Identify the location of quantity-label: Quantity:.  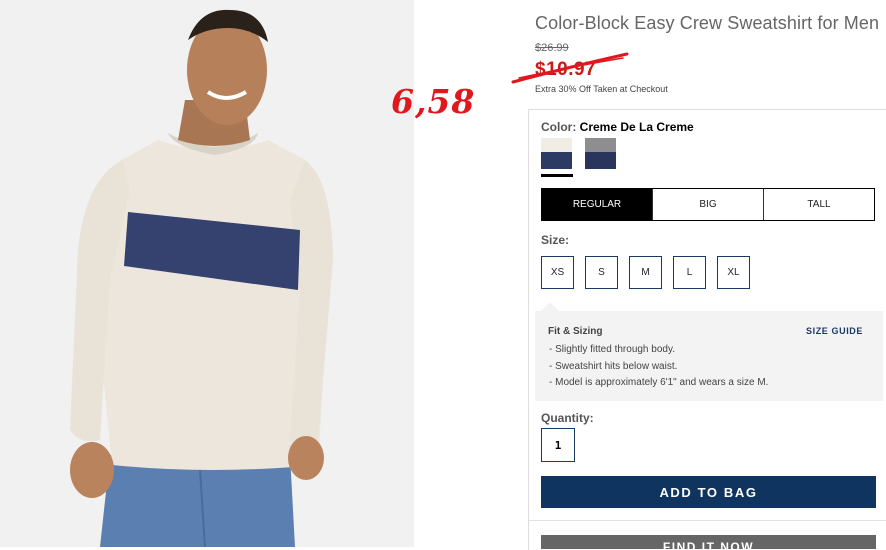
(567, 418).